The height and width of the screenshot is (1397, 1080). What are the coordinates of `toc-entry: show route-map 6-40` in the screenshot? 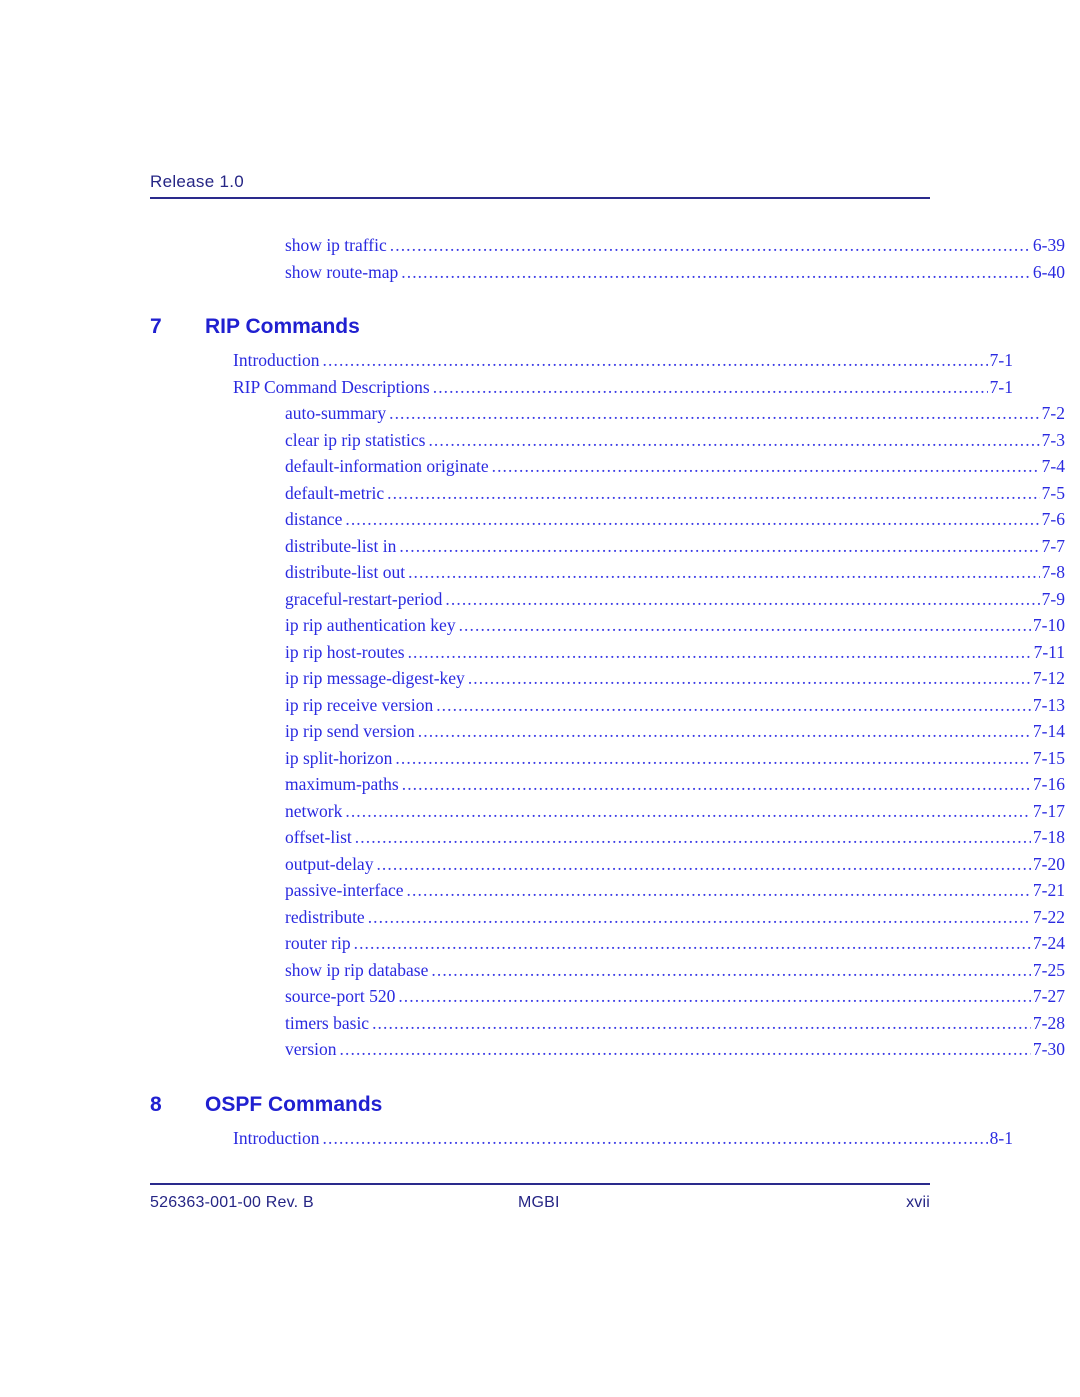 It's located at (607, 272).